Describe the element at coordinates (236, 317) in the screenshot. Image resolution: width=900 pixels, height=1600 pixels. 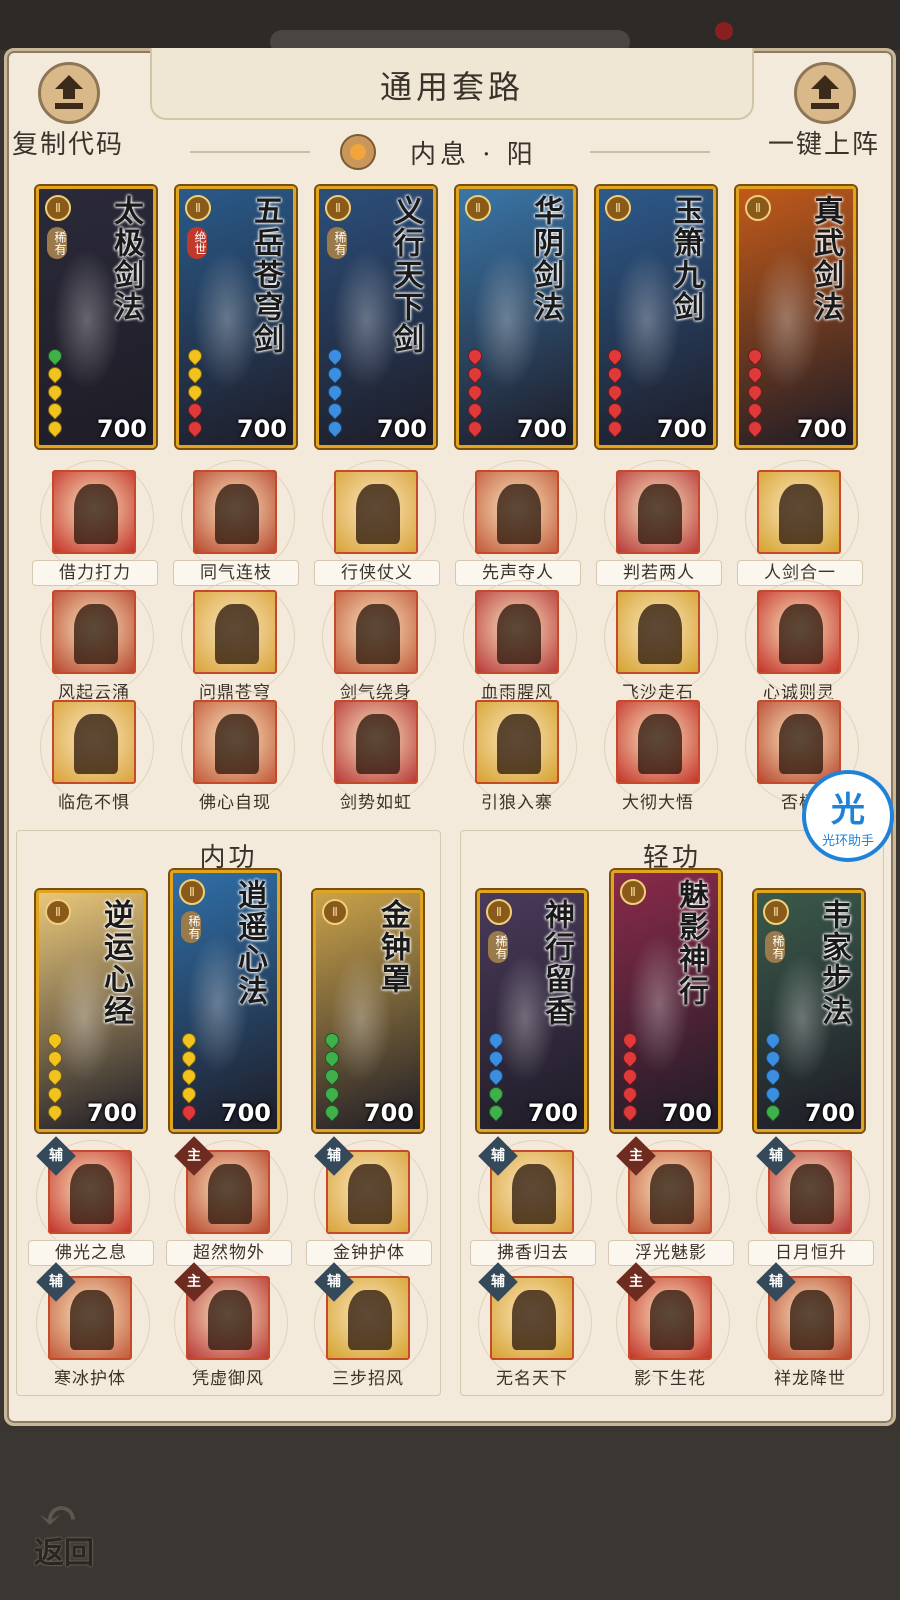
I see `skill-card: Ⅱ 绝世 五岳苍穹剑 700` at that location.